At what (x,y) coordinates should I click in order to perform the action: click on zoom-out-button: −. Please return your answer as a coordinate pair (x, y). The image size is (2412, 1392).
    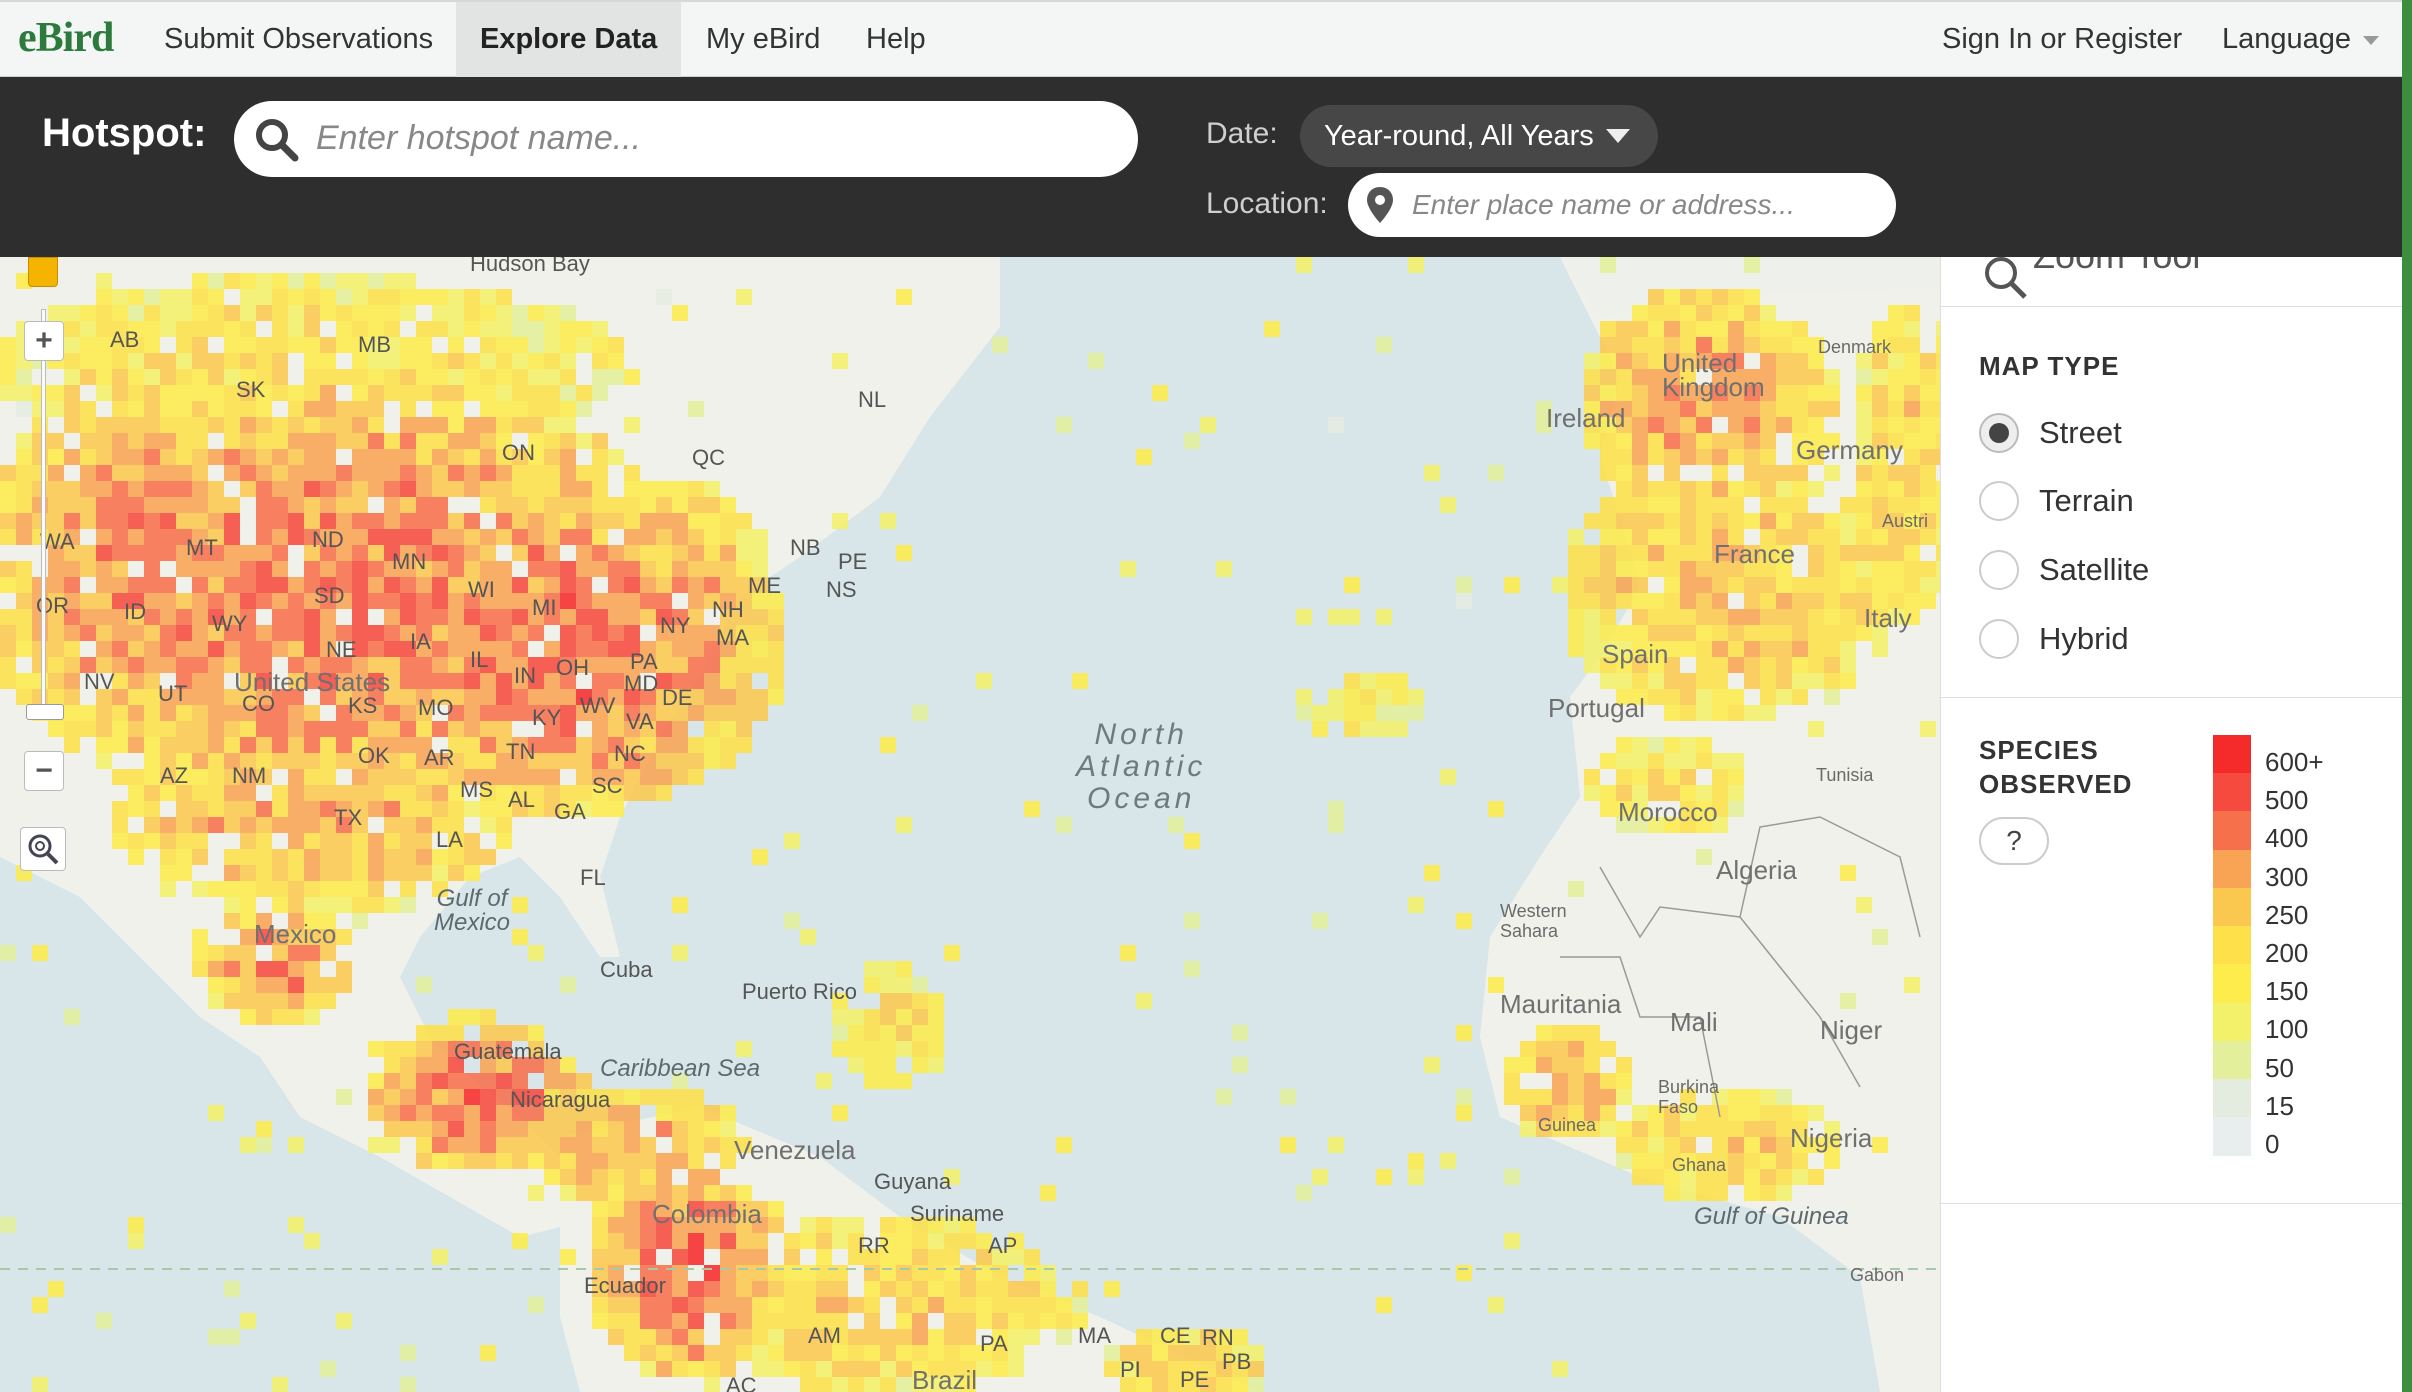
    Looking at the image, I should click on (44, 771).